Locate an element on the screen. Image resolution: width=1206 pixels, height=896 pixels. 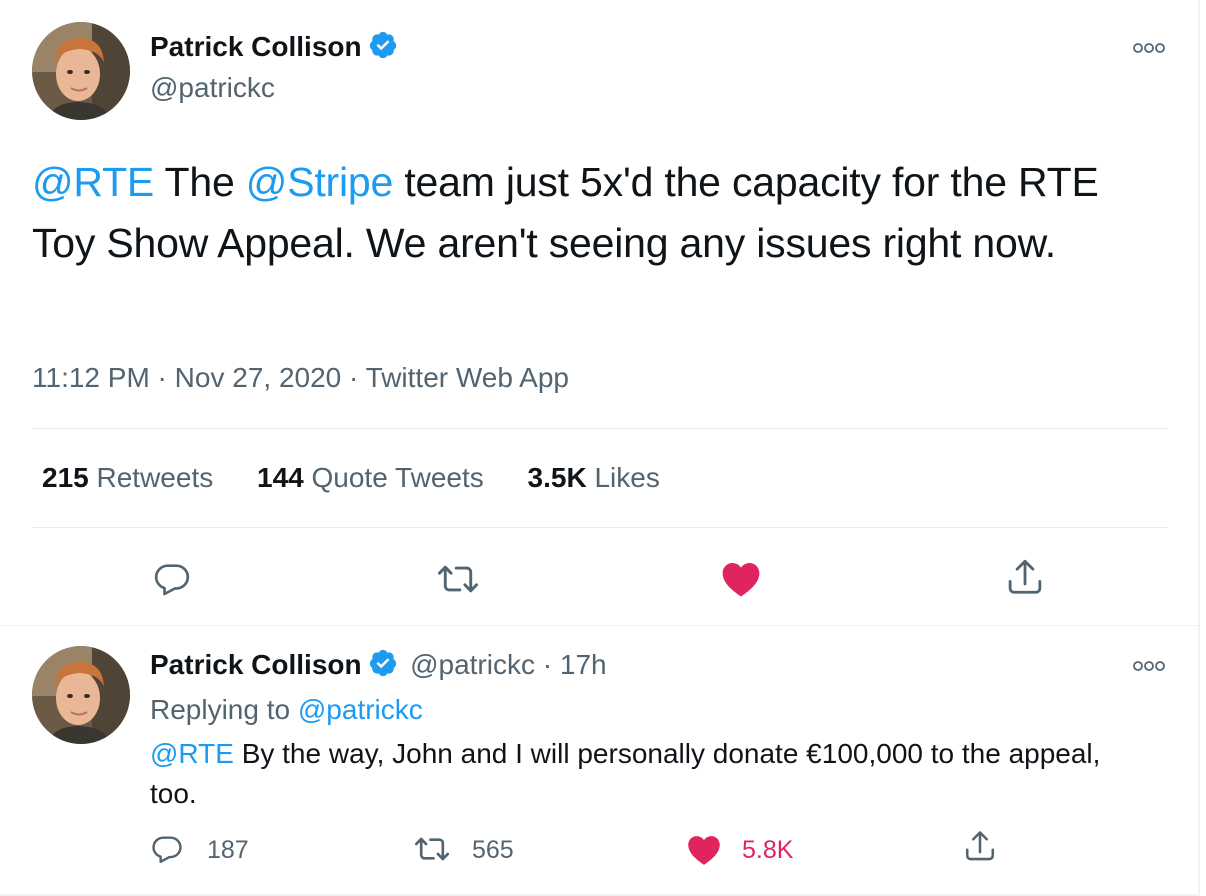
author-avatar is located at coordinates (81, 71).